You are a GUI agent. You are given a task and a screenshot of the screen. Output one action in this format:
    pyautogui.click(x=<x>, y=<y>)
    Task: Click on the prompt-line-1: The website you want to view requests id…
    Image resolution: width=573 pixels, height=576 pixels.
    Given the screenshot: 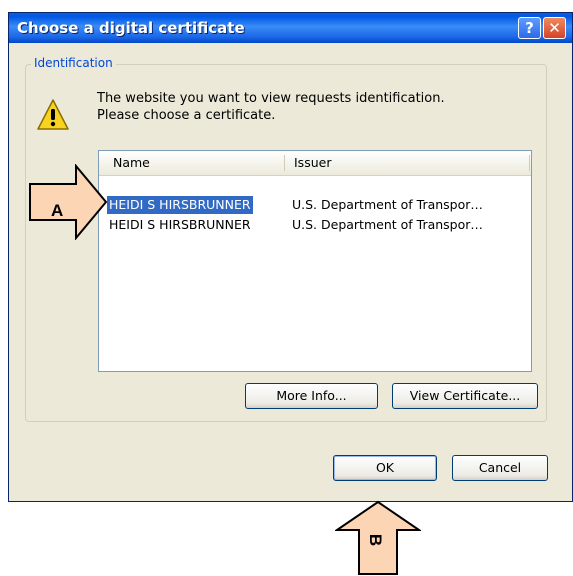 What is the action you would take?
    pyautogui.click(x=271, y=98)
    